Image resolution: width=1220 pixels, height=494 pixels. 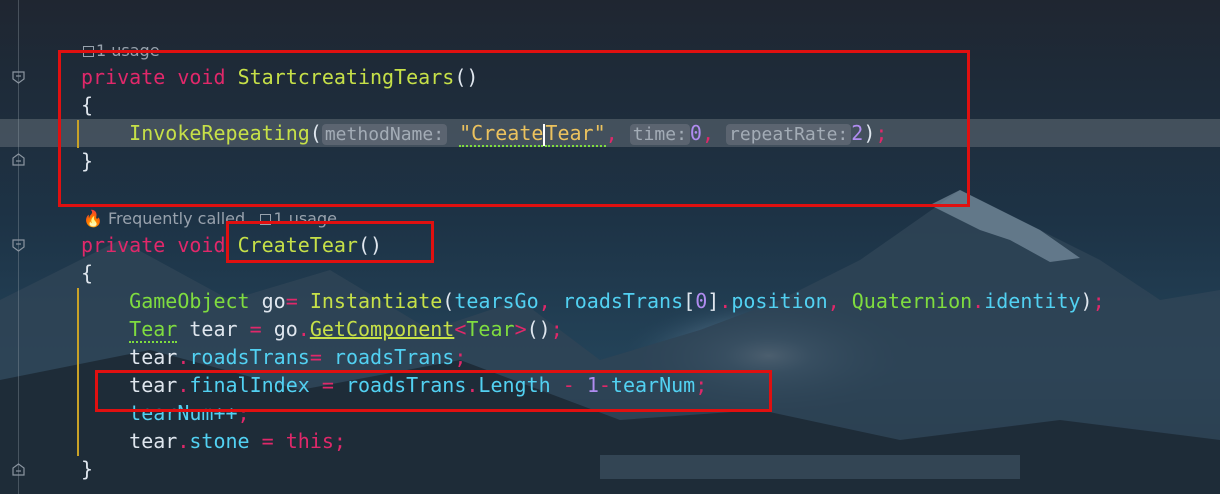 What do you see at coordinates (87, 273) in the screenshot?
I see `code-line-open-brace: {` at bounding box center [87, 273].